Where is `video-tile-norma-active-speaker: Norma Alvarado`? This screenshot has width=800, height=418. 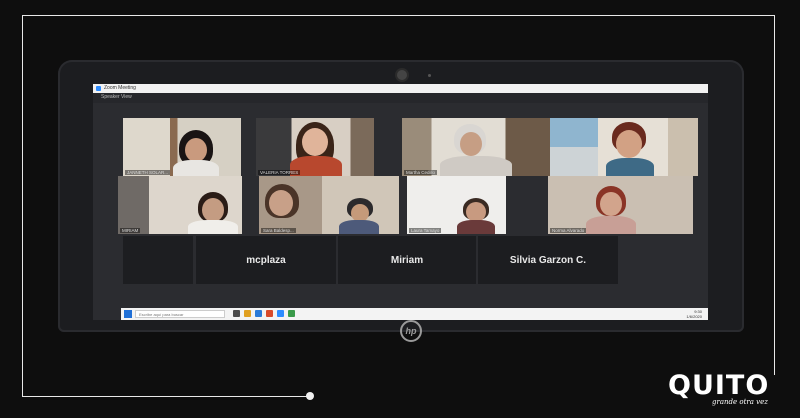 video-tile-norma-active-speaker: Norma Alvarado is located at coordinates (620, 205).